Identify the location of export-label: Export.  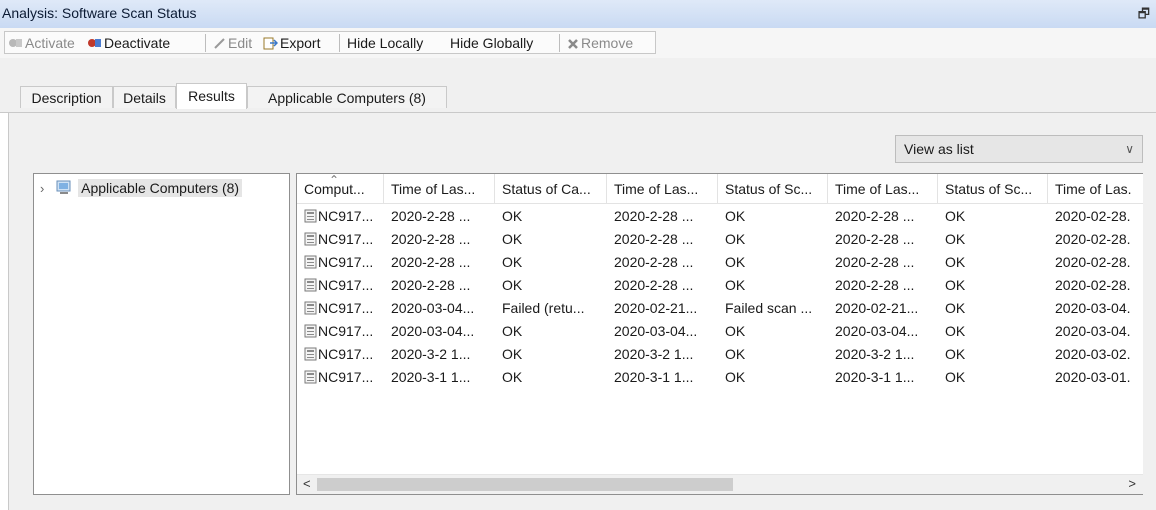
(300, 43).